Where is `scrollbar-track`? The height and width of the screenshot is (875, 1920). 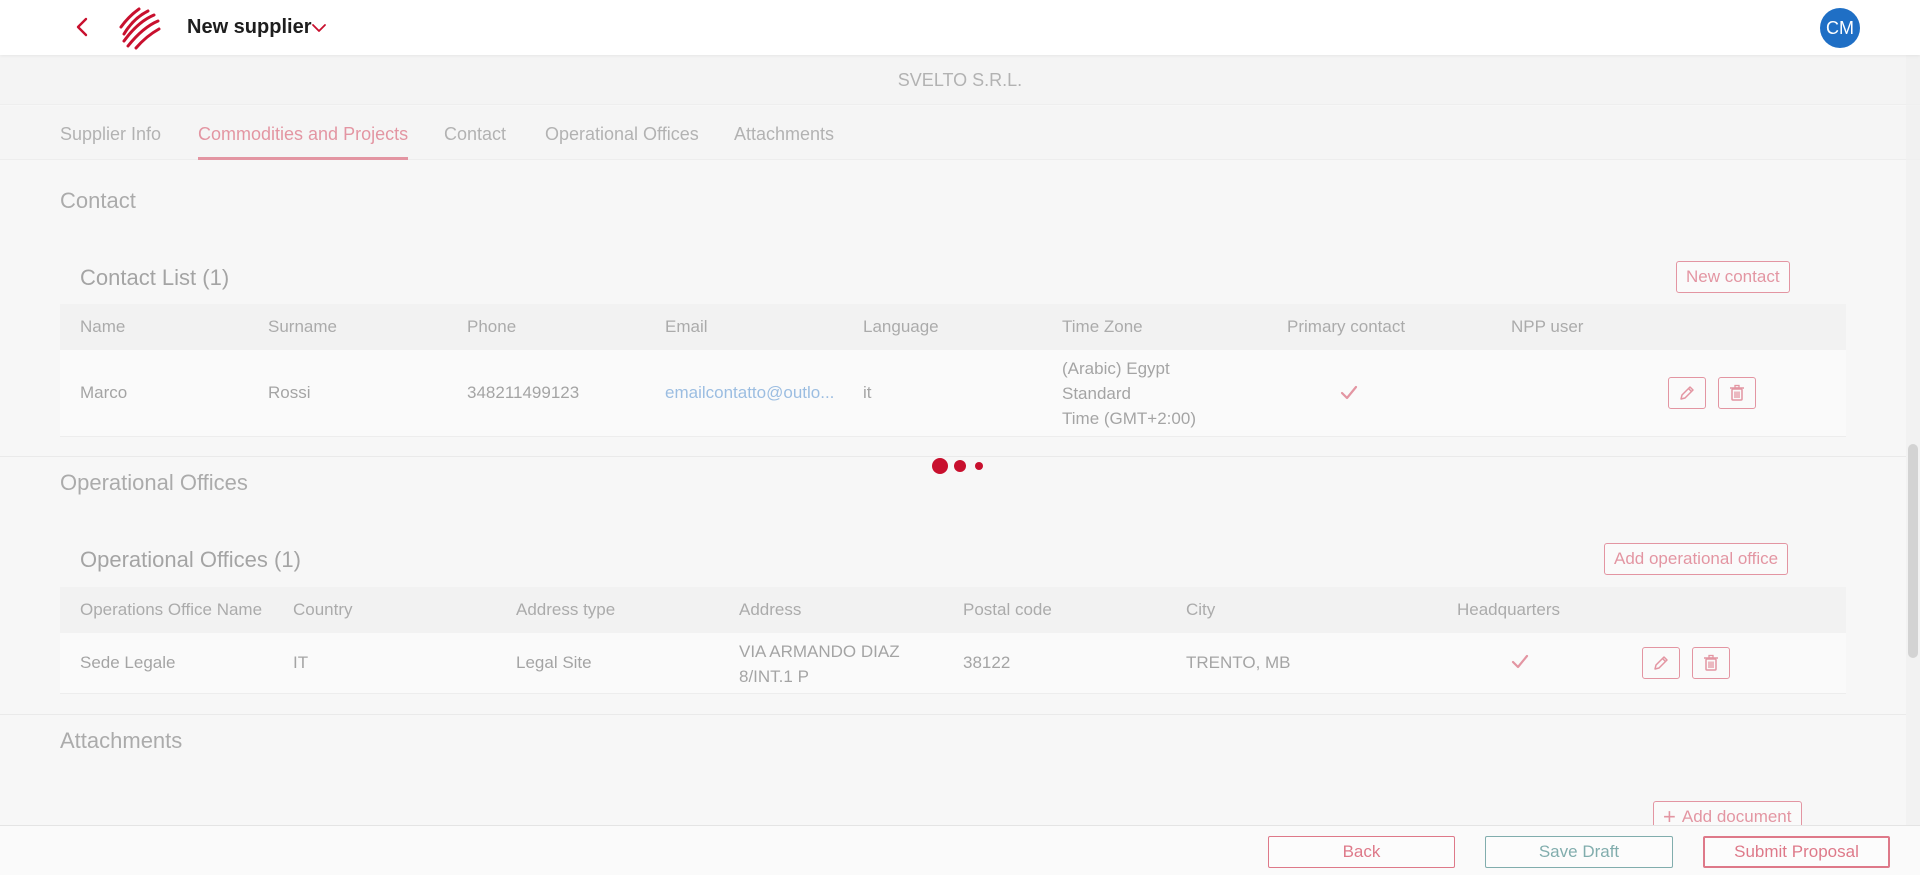
scrollbar-track is located at coordinates (1913, 440).